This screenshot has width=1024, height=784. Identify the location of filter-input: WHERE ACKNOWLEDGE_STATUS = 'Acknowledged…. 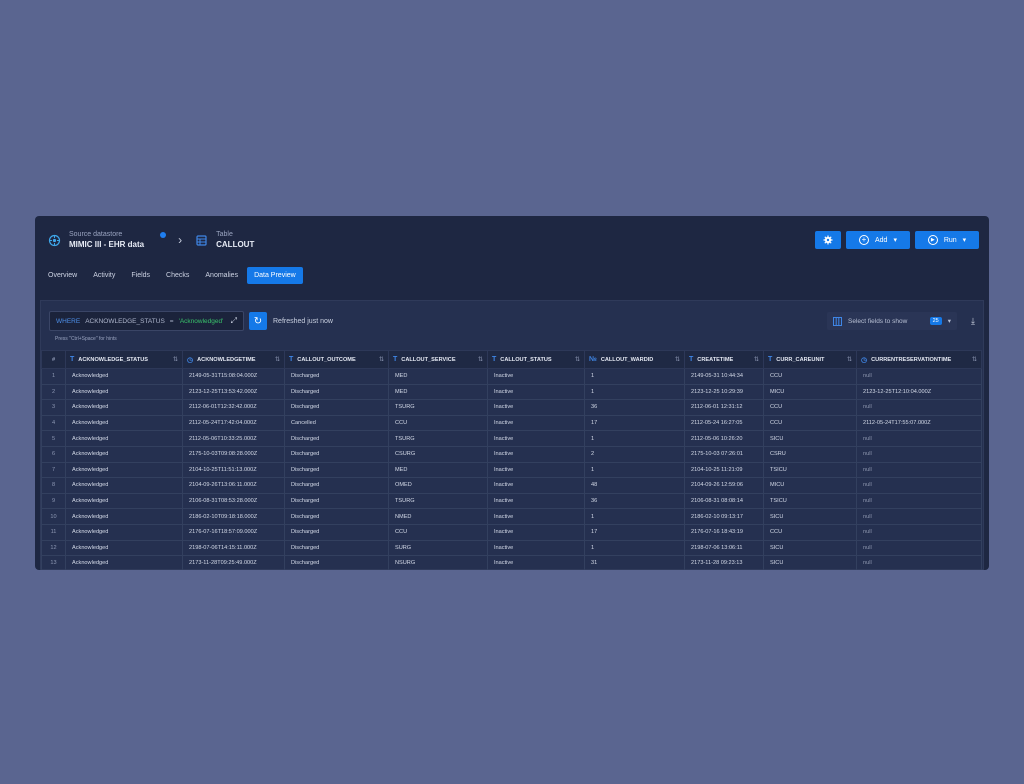
(146, 321).